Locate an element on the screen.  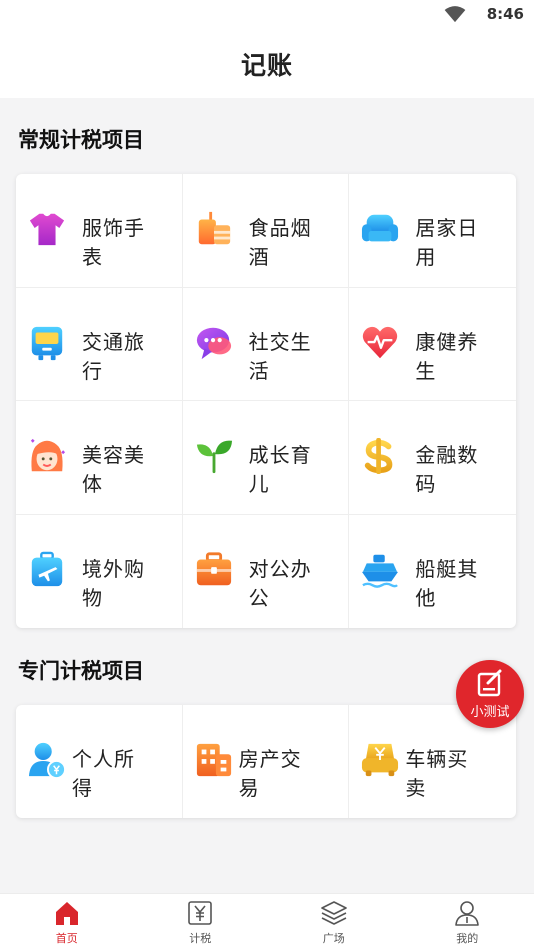
grid-item-label: 对公办公 is located at coordinates (280, 583).